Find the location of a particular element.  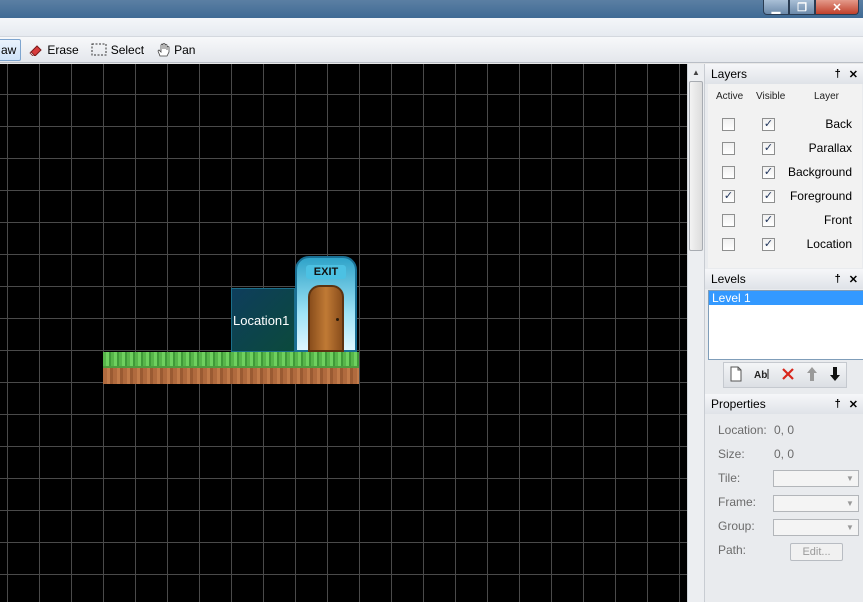

layer-name: Front is located at coordinates (837, 220).